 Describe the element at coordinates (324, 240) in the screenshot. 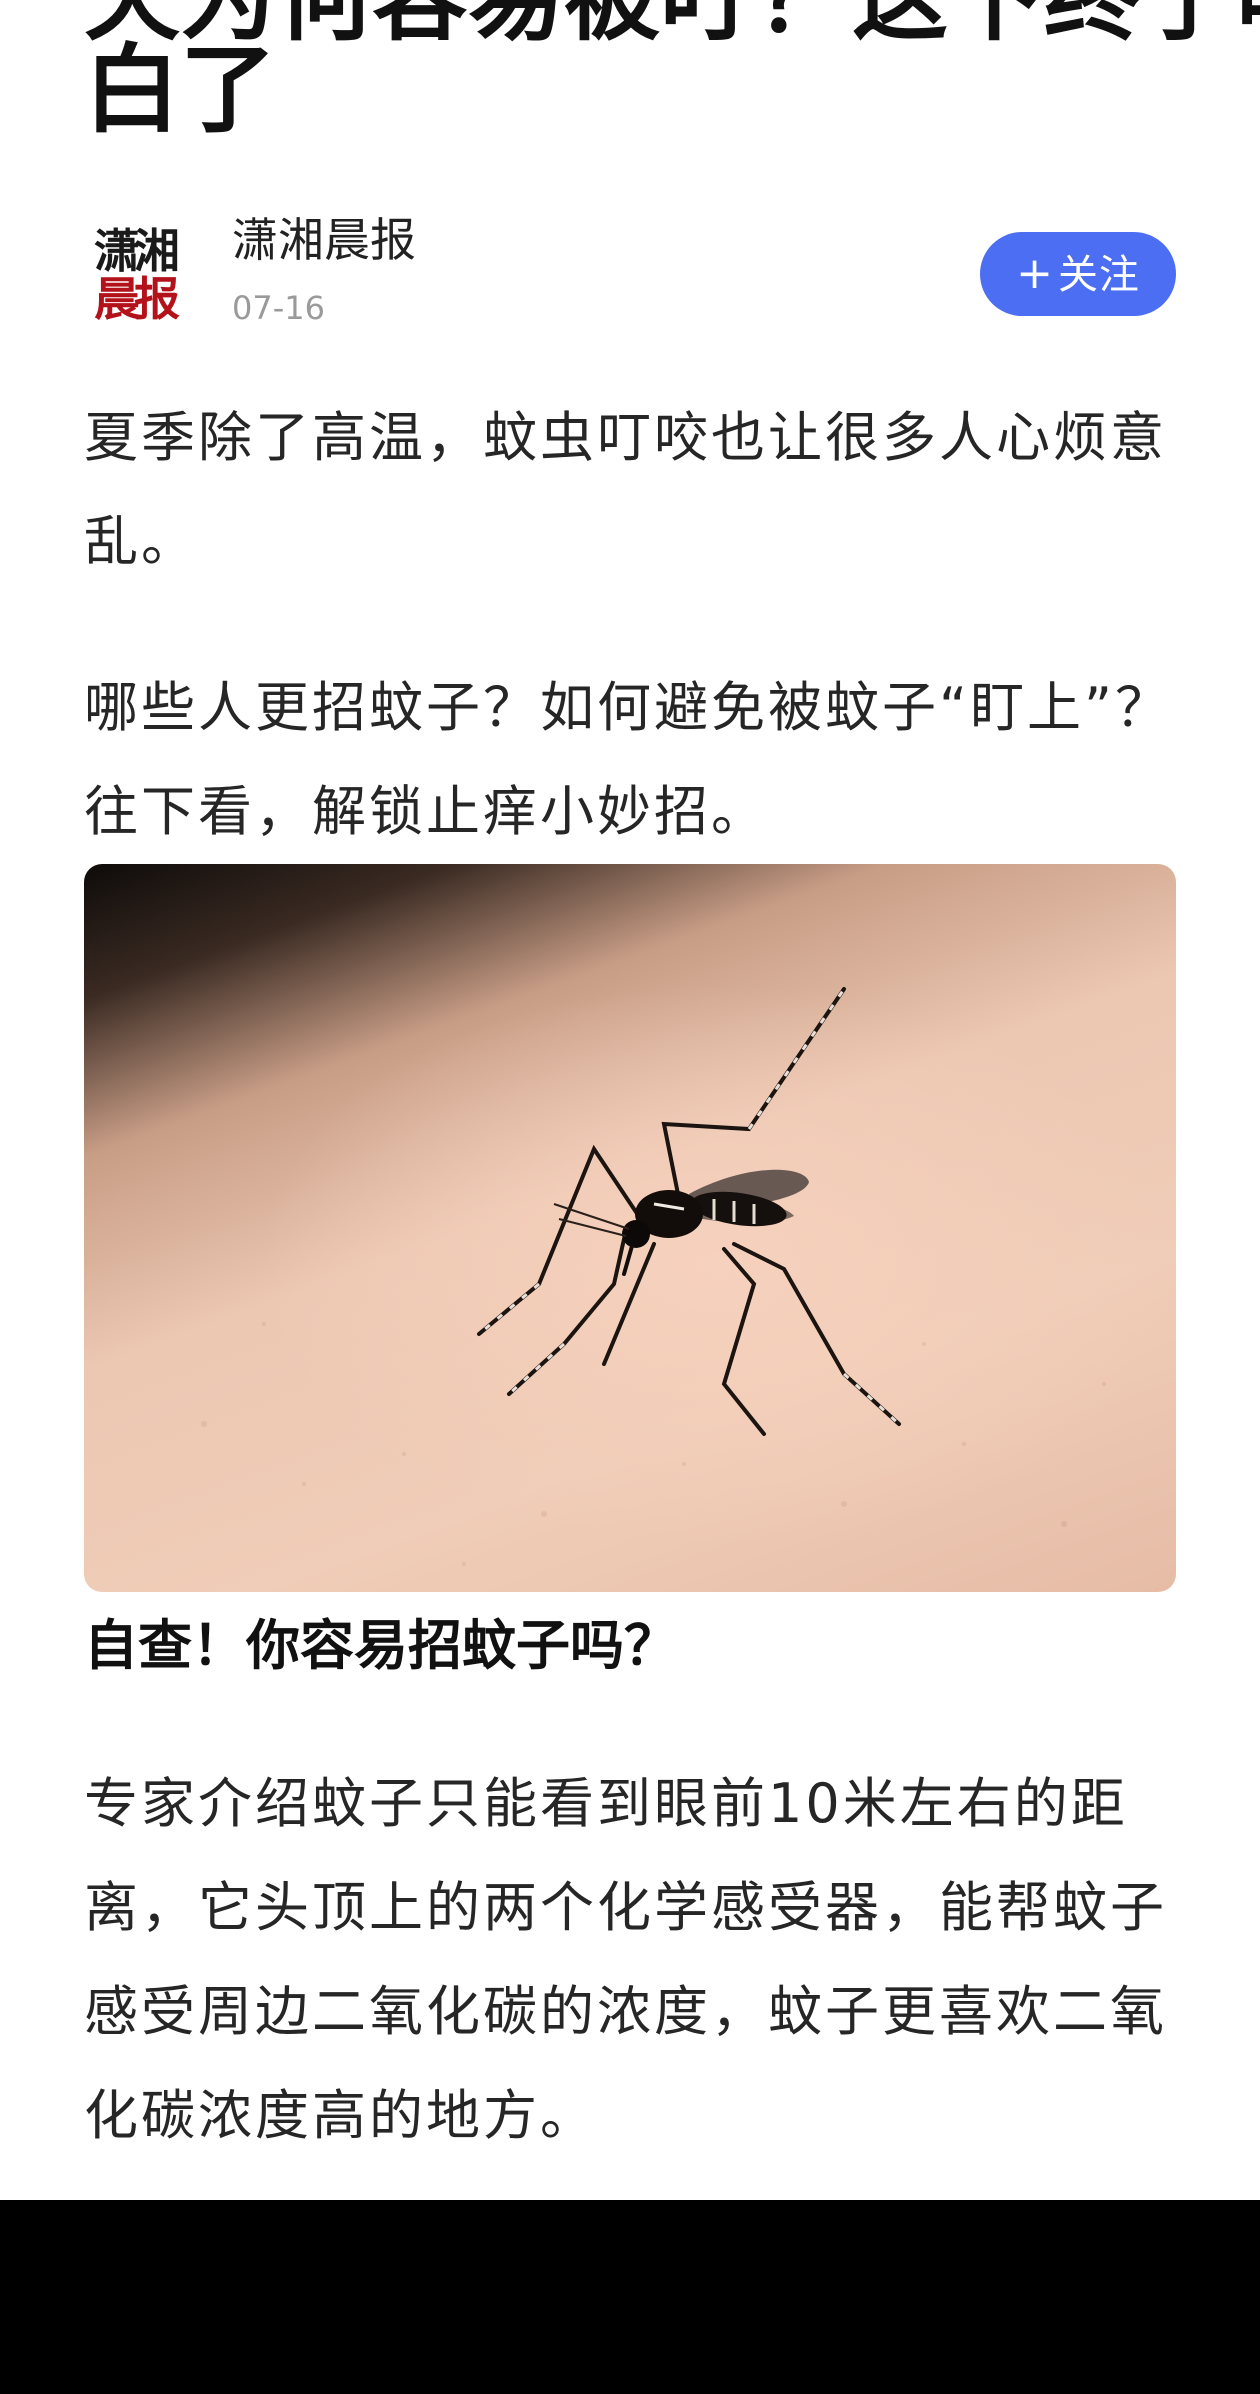

I see `author-name: 潇湘晨报` at that location.